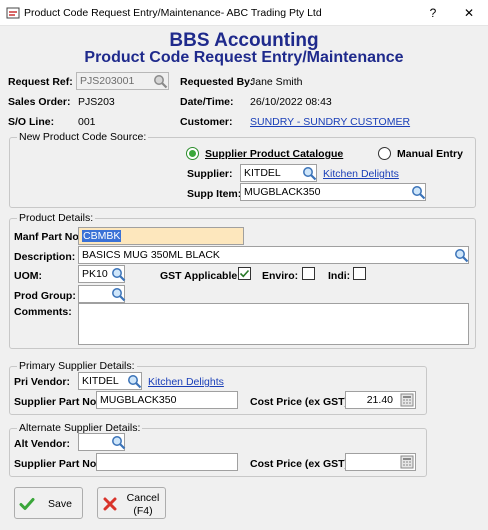  What do you see at coordinates (134, 381) in the screenshot?
I see `pri-vendor-lookup-icon` at bounding box center [134, 381].